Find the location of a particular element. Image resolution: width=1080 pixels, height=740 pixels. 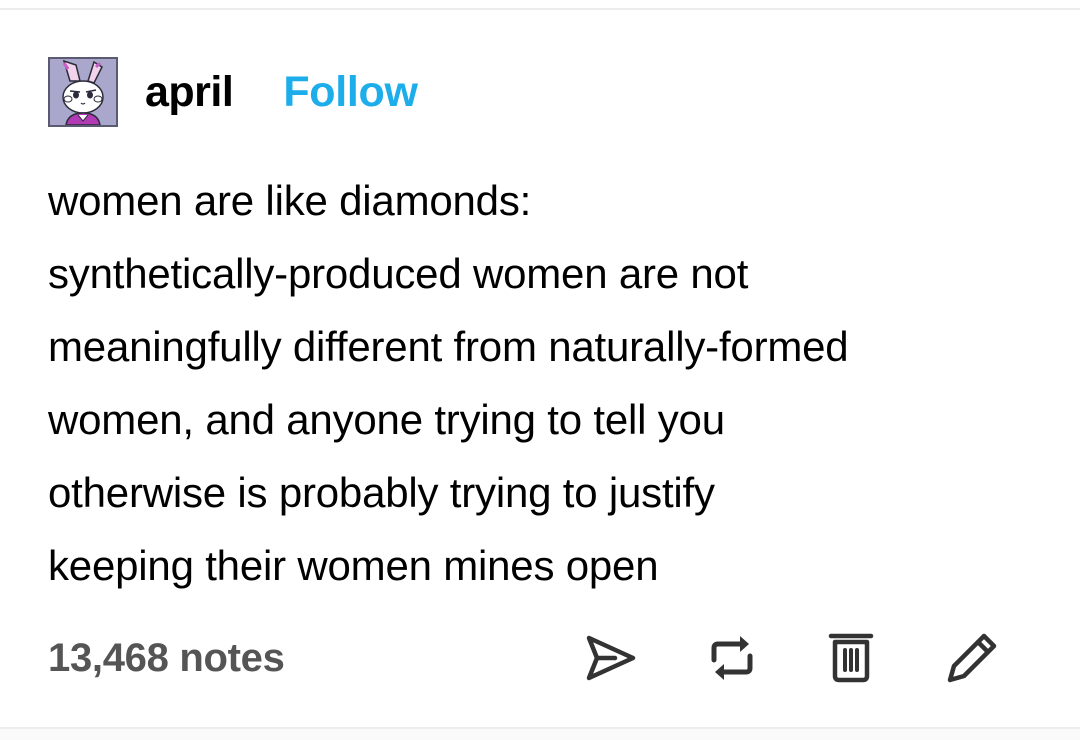

notes-count: 13,468 notes is located at coordinates (166, 658).